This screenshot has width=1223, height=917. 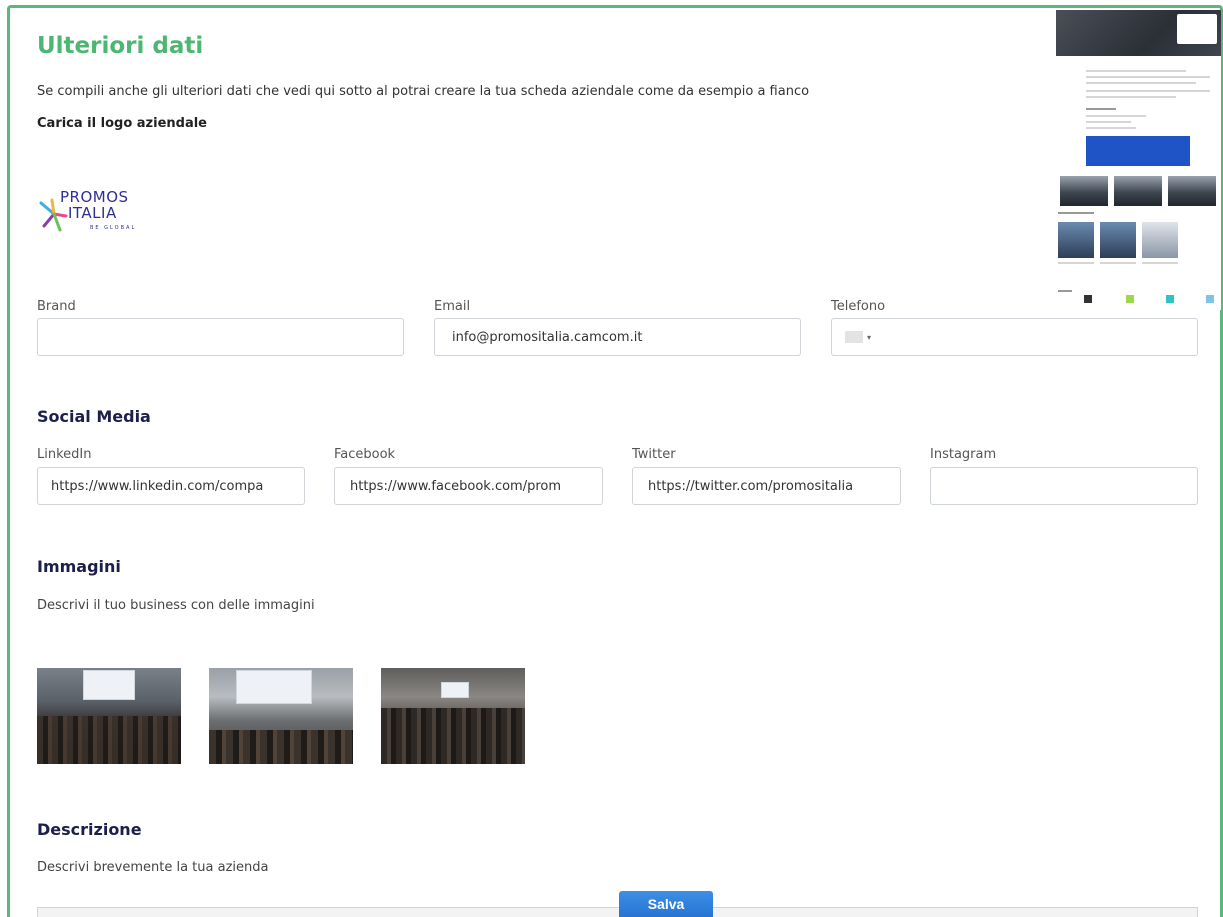 I want to click on page-title: Ulteriori dati, so click(x=120, y=46).